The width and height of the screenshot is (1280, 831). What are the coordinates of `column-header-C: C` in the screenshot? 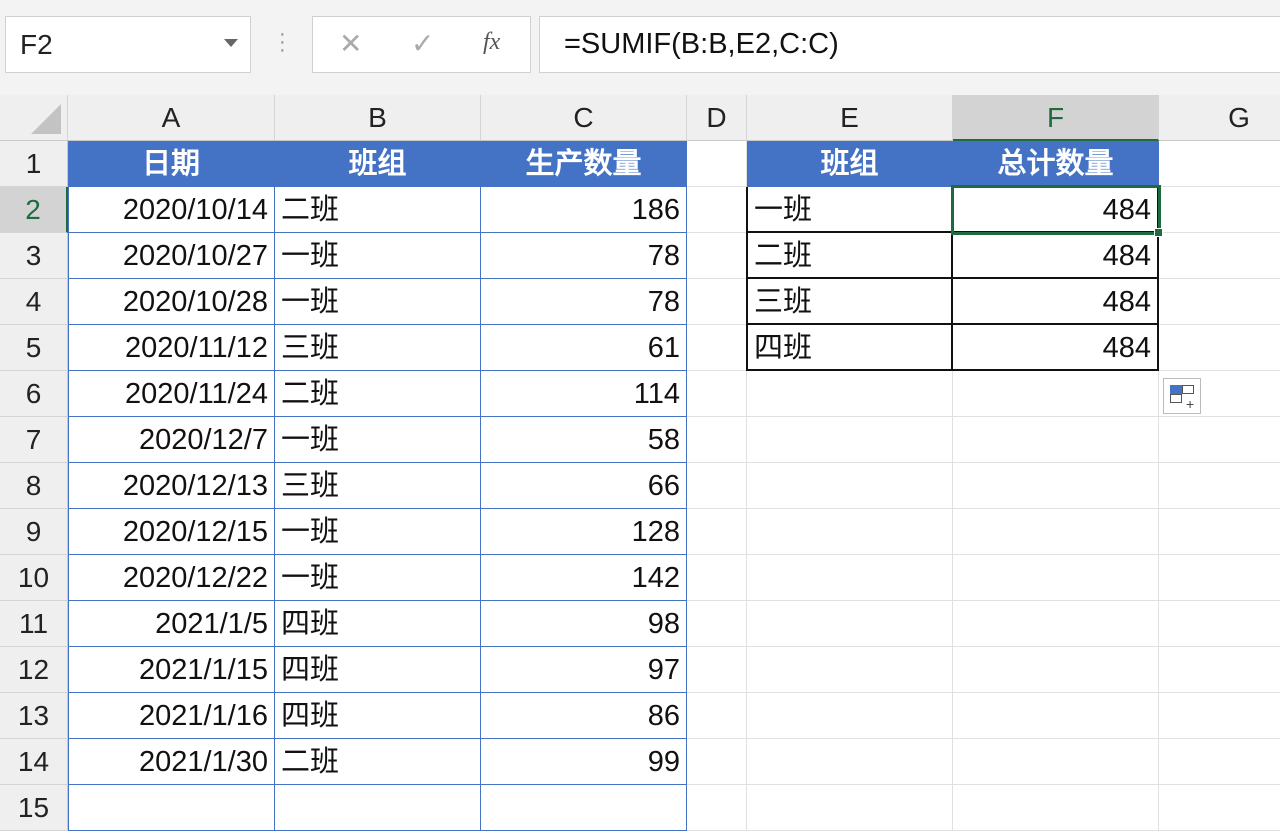 It's located at (584, 118).